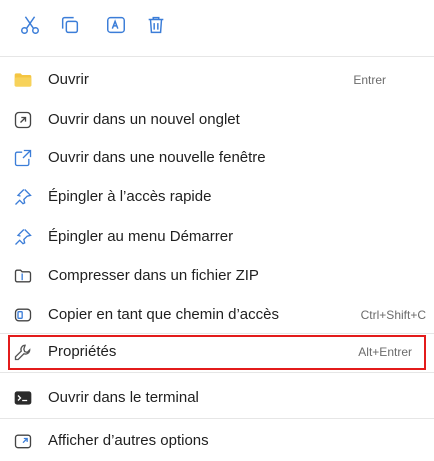  I want to click on menu-item-terminal: Ouvrir dans le terminal, so click(217, 398).